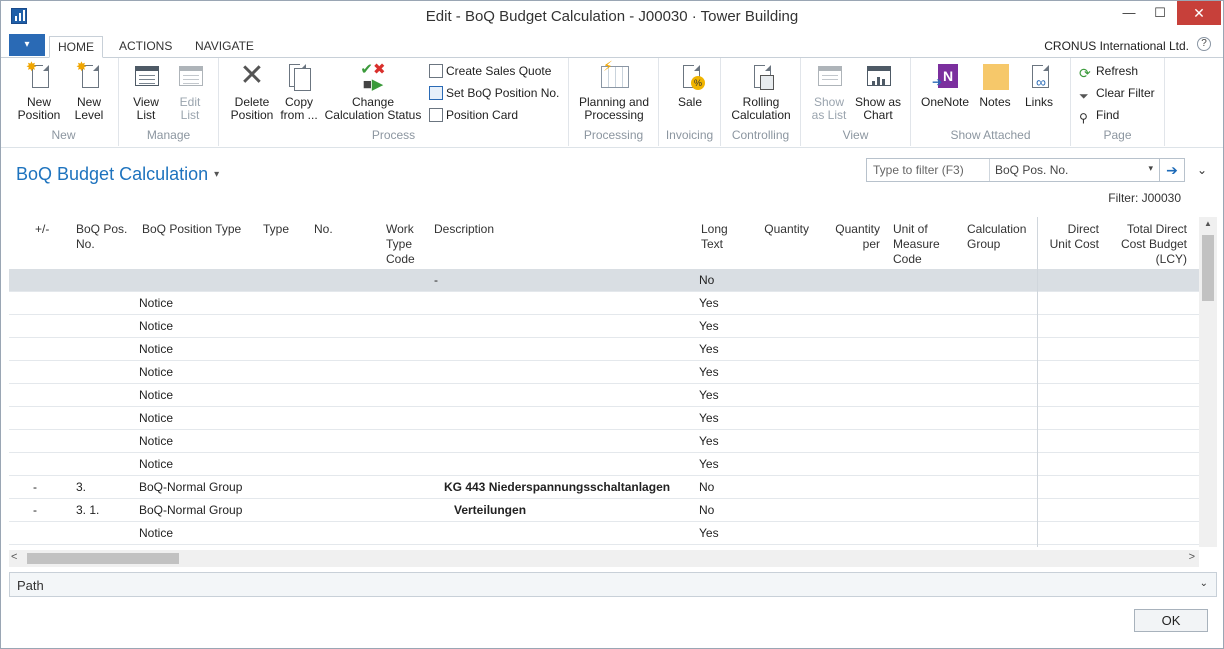 The image size is (1224, 649). I want to click on table-row: - 3. 1. BoQ-Normal Group Verteilungen No, so click(604, 510).